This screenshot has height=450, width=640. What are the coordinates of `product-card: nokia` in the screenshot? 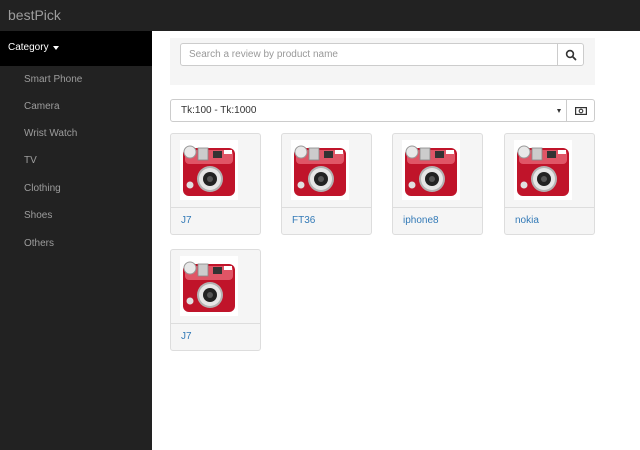 It's located at (549, 184).